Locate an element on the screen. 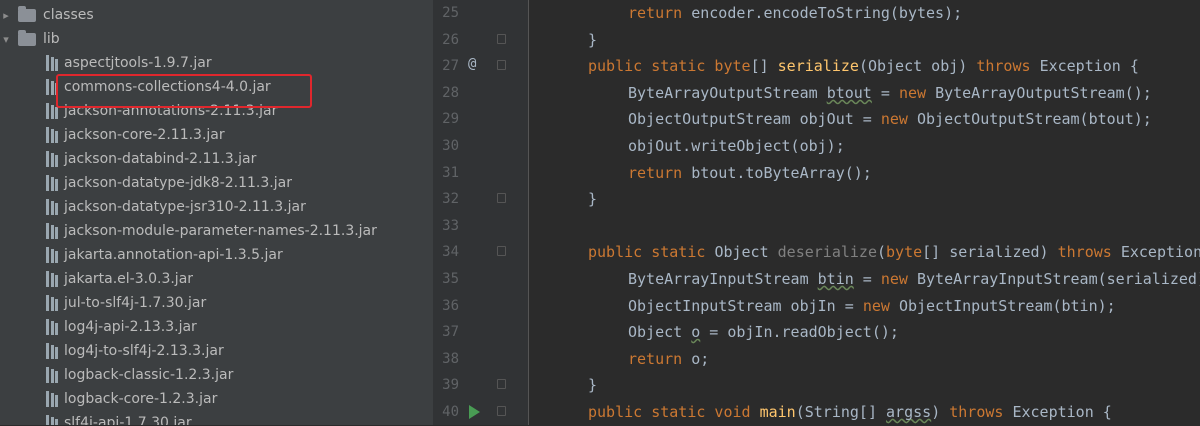  jar-label: jackson-datatype-jsr310-2.11.3.jar is located at coordinates (185, 207).